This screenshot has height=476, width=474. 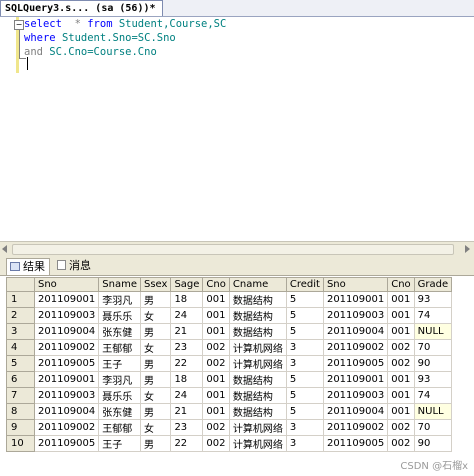 I want to click on grid-cell: 22, so click(x=187, y=443).